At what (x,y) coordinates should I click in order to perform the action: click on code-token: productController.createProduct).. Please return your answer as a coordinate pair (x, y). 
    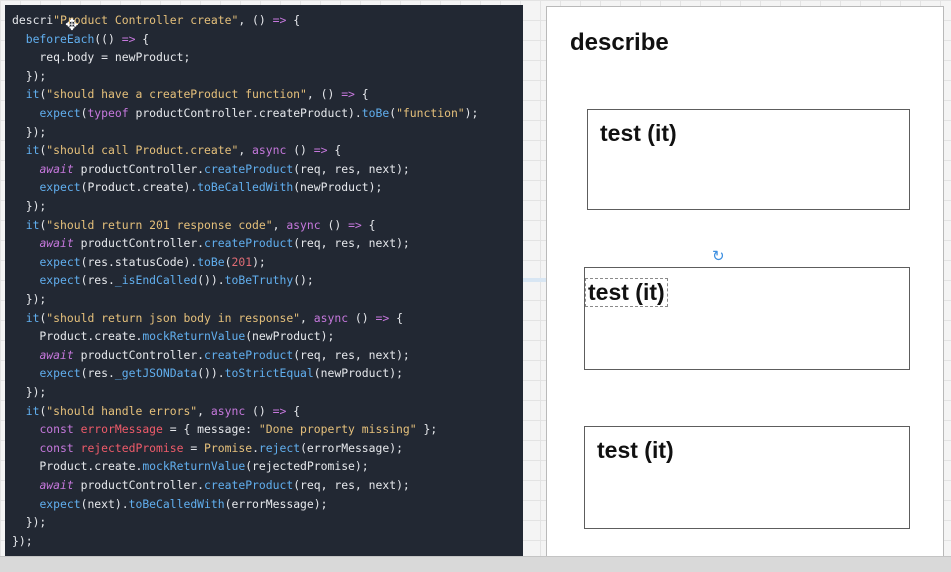
    Looking at the image, I should click on (245, 113).